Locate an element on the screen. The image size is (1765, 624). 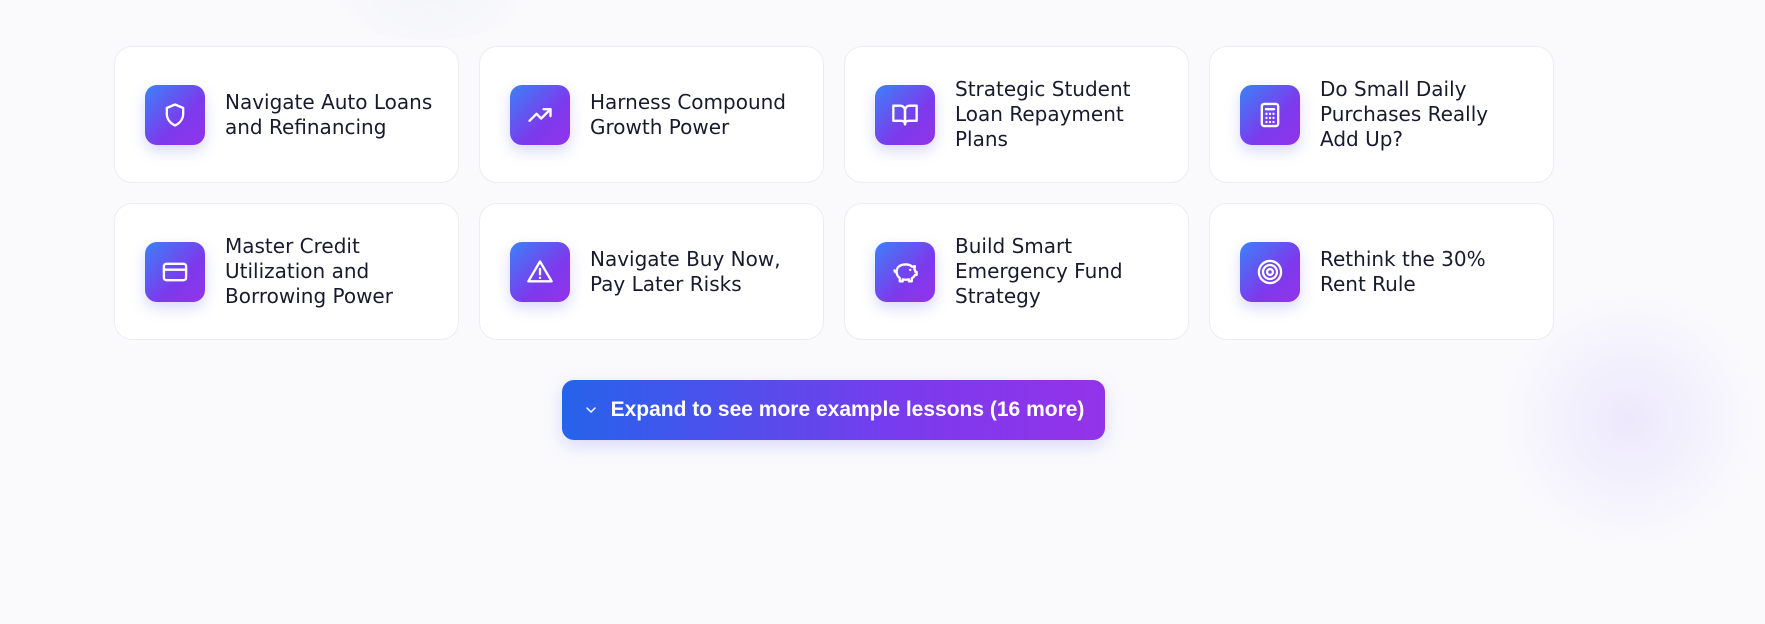
chevron-down-icon is located at coordinates (590, 410).